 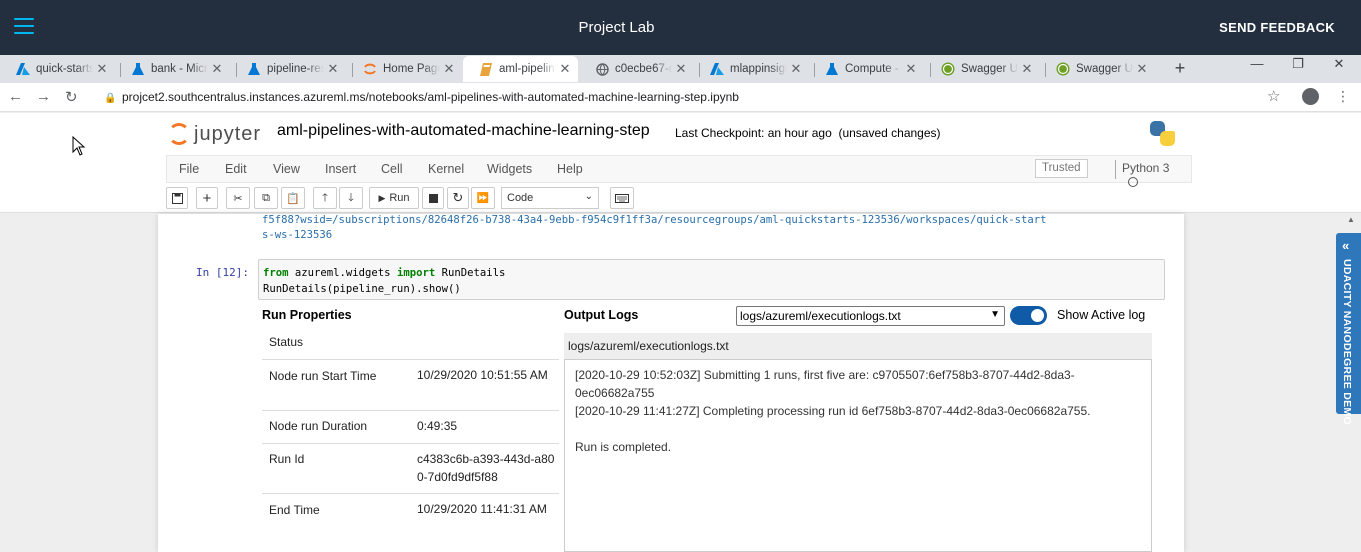 I want to click on browser-tab: c0ecbe67-d ✕, so click(x=636, y=69).